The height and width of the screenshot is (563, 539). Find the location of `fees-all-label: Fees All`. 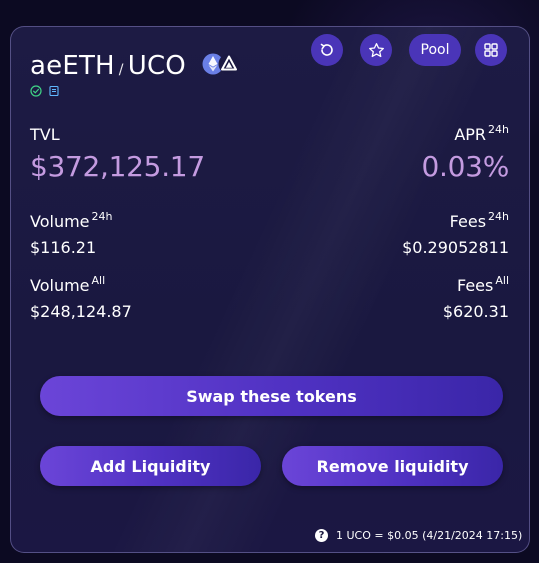

fees-all-label: Fees All is located at coordinates (483, 284).